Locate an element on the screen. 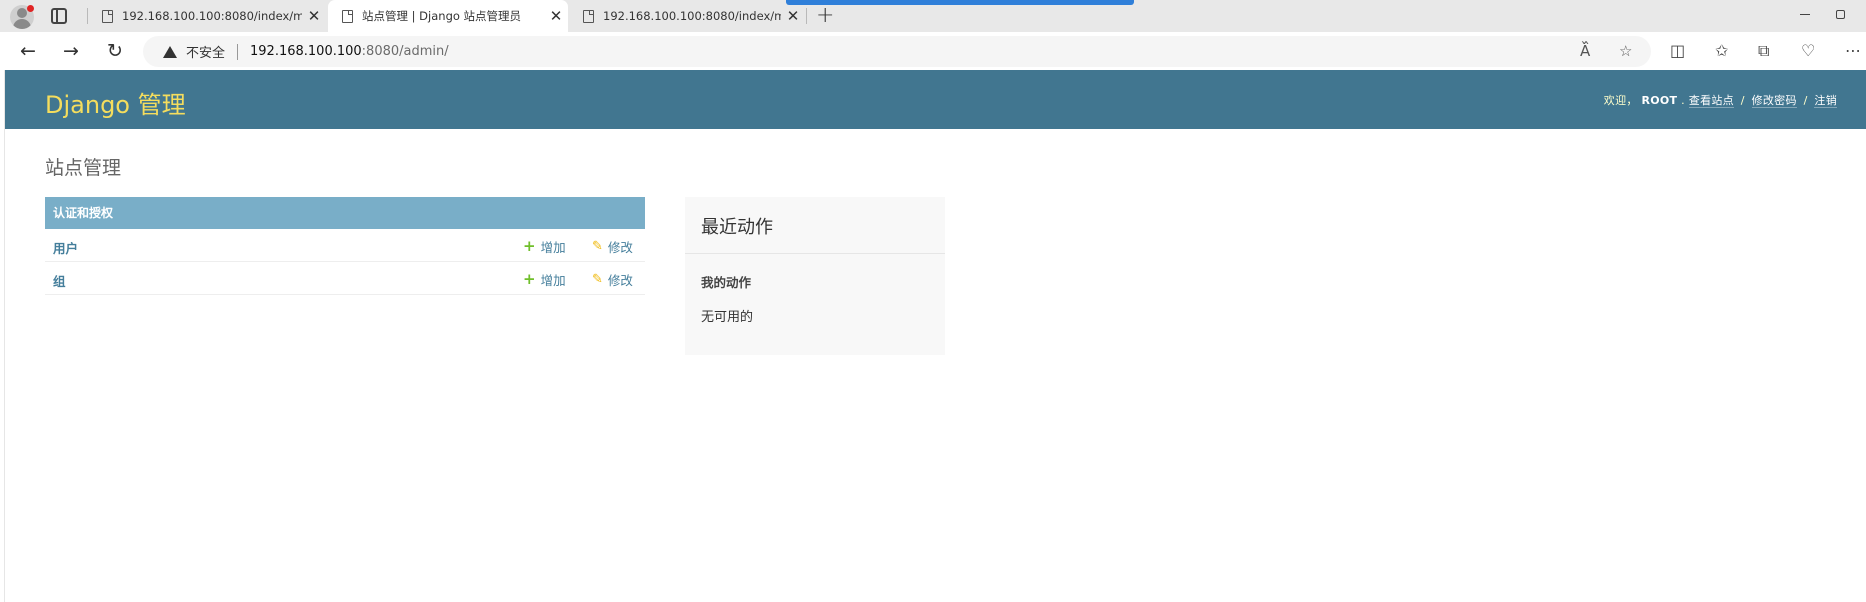  divider is located at coordinates (815, 253).